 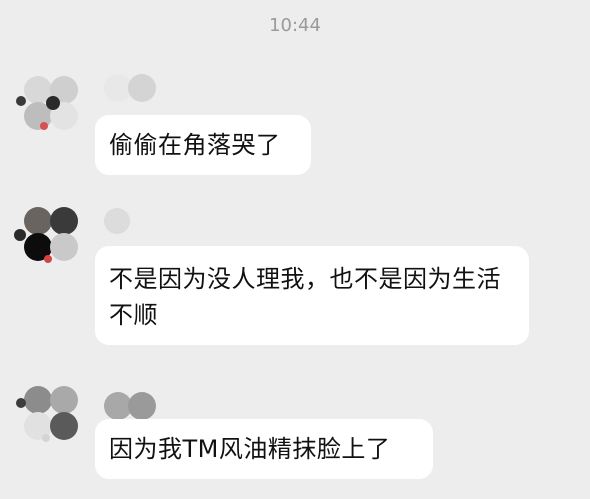 I want to click on message-timestamp: 10:44, so click(x=295, y=25).